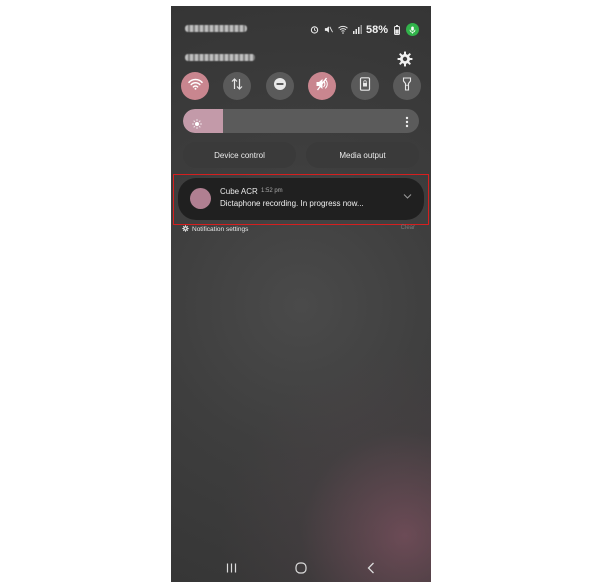 The width and height of the screenshot is (600, 588). Describe the element at coordinates (220, 57) in the screenshot. I see `blurred-date-text` at that location.